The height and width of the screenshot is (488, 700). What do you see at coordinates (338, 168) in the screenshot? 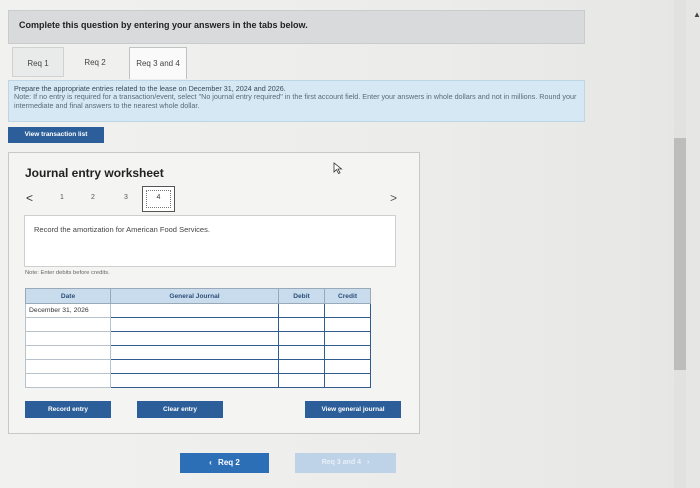
I see `mouse-cursor-icon` at bounding box center [338, 168].